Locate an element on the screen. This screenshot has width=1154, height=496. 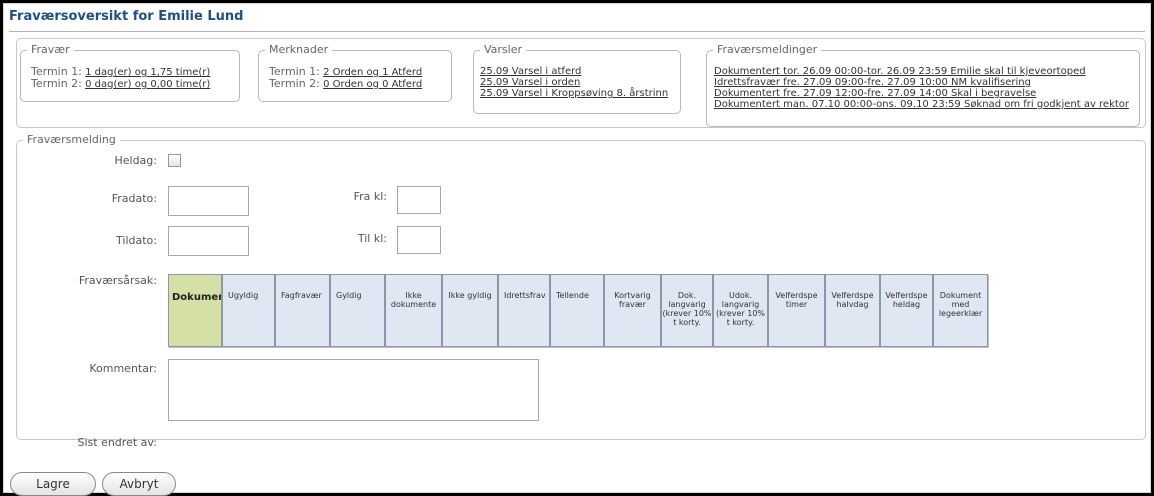
varsel-link: 25.09 Varsel i atferd is located at coordinates (574, 71).